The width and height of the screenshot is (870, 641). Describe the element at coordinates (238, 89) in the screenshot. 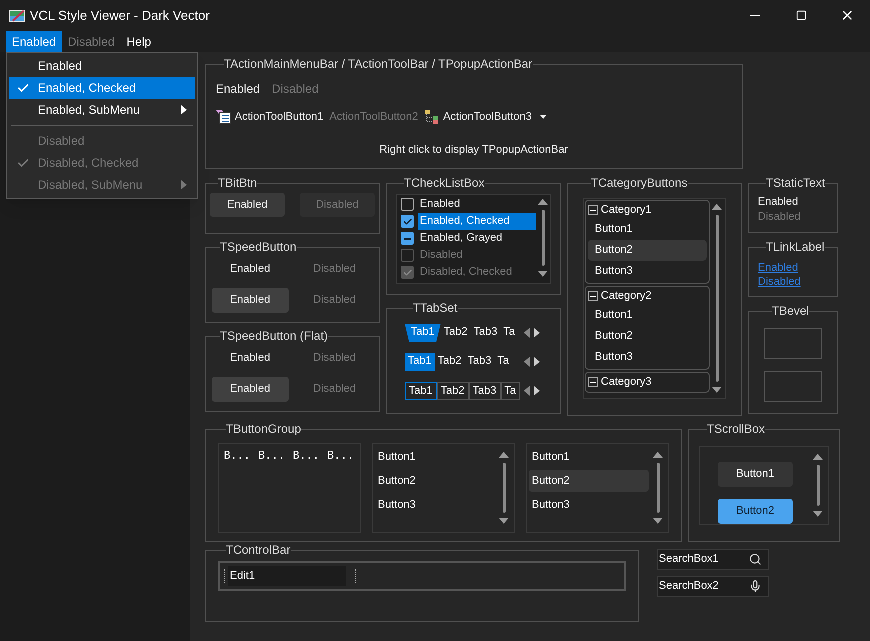

I see `action-menu-item: Enabled` at that location.